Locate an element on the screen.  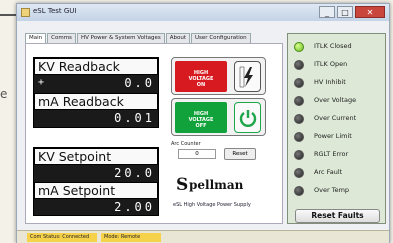
status-rglt-error: RGLT Error is located at coordinates (338, 155).